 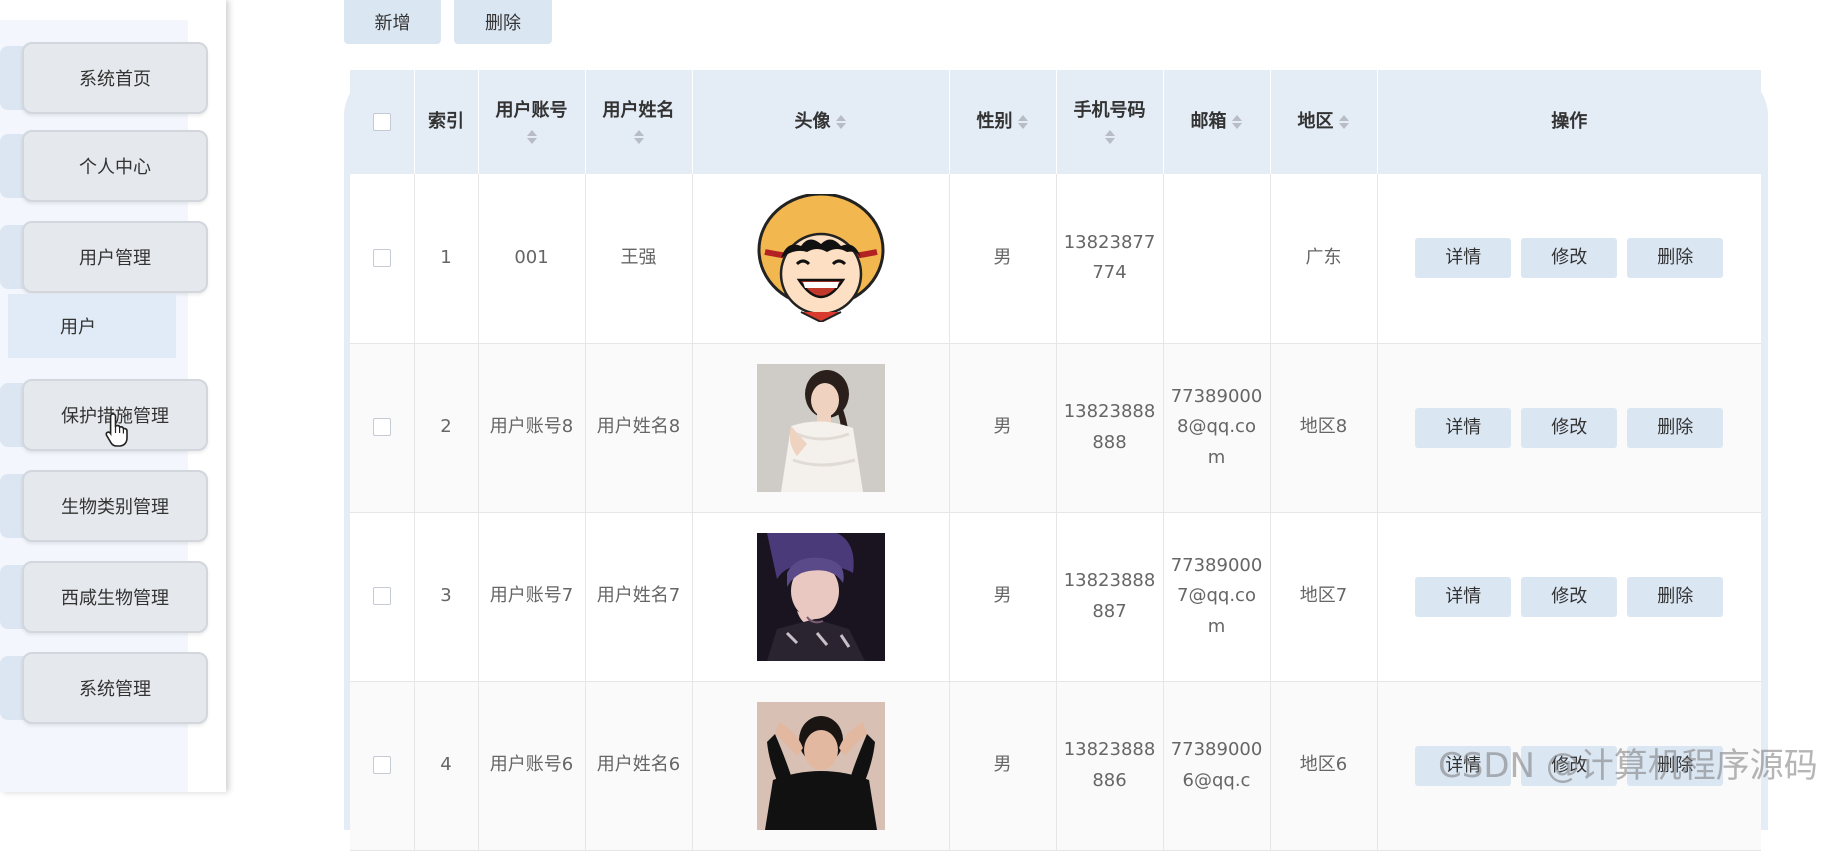 I want to click on header-select-all, so click(x=382, y=122).